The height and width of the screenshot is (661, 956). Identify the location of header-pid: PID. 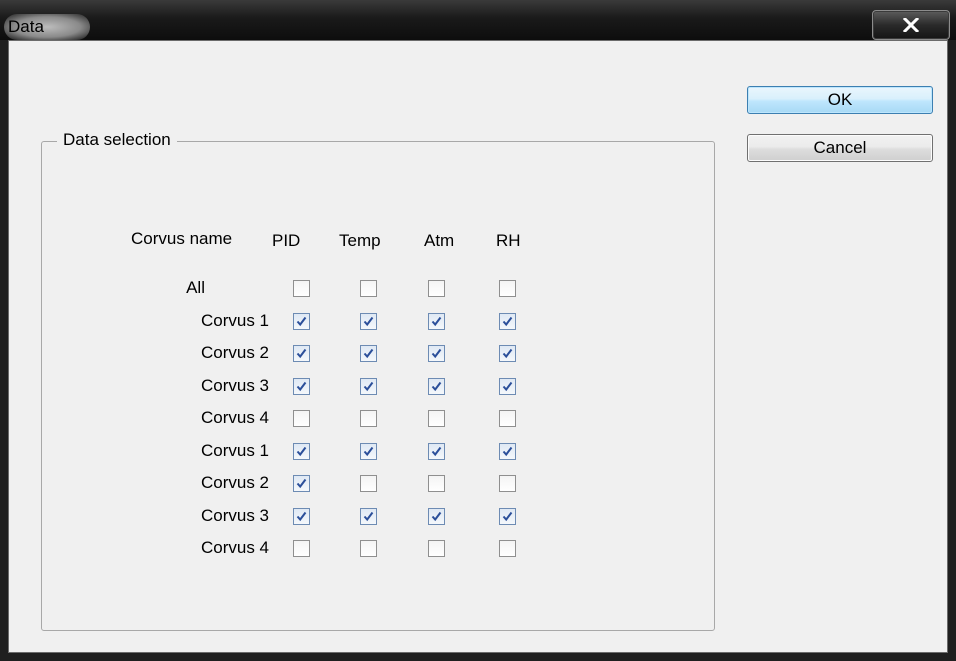
(286, 240).